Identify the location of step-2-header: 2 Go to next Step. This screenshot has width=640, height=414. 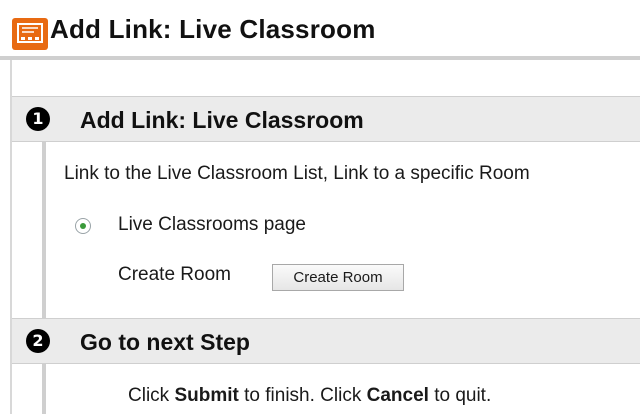
(326, 341).